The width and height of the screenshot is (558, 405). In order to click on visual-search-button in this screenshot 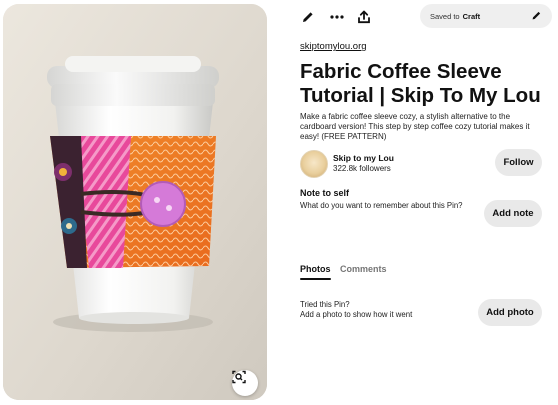, I will do `click(245, 383)`.